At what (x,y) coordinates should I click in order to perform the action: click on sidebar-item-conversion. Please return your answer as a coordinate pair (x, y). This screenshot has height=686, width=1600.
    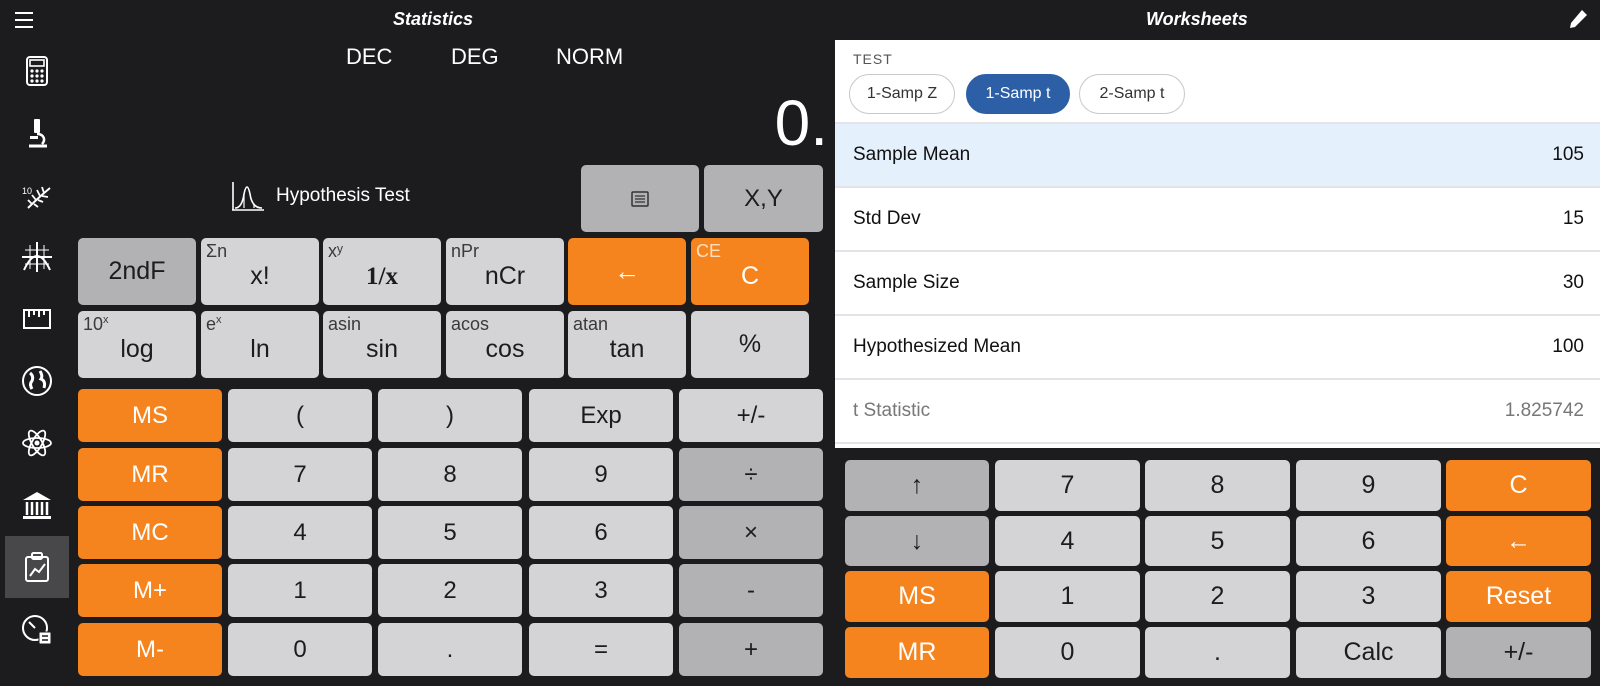
    Looking at the image, I should click on (37, 319).